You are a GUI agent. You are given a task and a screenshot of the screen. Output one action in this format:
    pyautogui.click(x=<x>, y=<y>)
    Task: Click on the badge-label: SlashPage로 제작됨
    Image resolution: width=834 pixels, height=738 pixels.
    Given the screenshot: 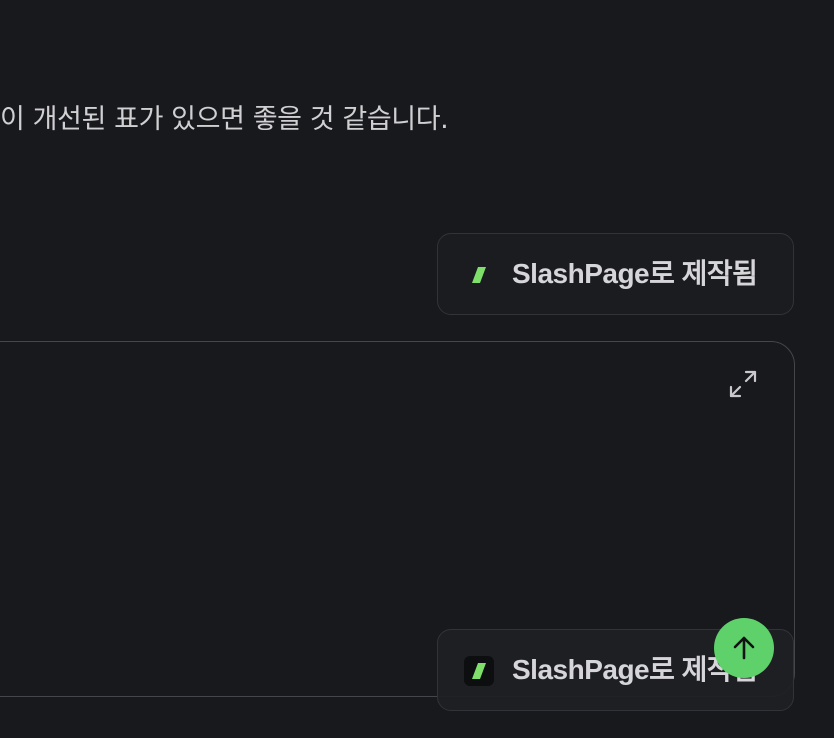 What is the action you would take?
    pyautogui.click(x=635, y=273)
    